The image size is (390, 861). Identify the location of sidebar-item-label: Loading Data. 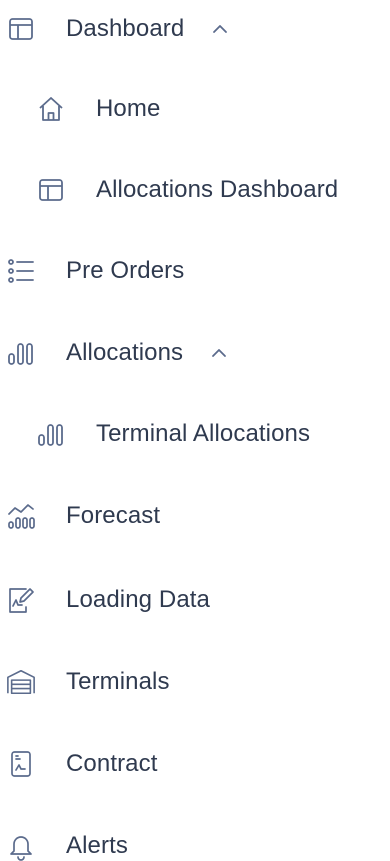
(138, 599).